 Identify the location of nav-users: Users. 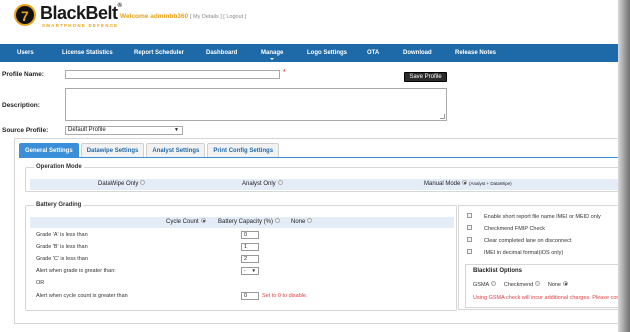
(25, 53).